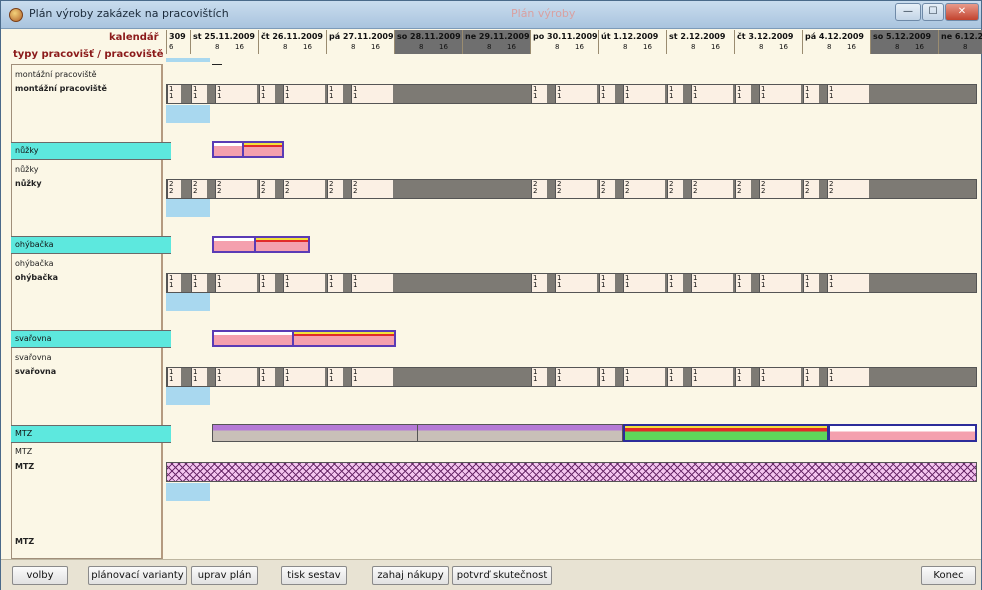 Image resolution: width=982 pixels, height=590 pixels. What do you see at coordinates (314, 575) in the screenshot?
I see `tisk-sestav-button: tisk sestav` at bounding box center [314, 575].